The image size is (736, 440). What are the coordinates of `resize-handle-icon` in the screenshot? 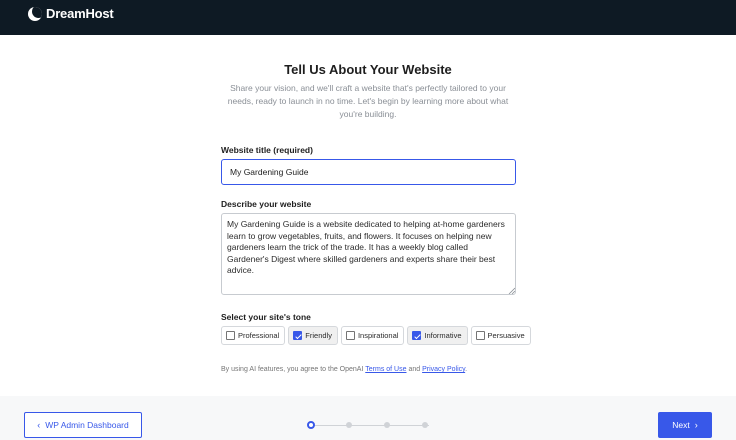 It's located at (511, 290).